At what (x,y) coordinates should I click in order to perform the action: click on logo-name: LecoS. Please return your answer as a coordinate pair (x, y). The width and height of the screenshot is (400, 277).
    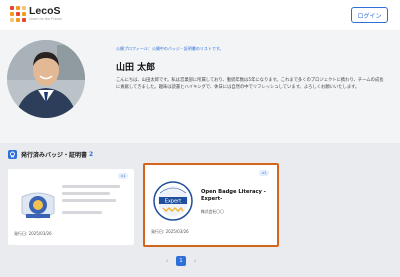
    Looking at the image, I should click on (45, 11).